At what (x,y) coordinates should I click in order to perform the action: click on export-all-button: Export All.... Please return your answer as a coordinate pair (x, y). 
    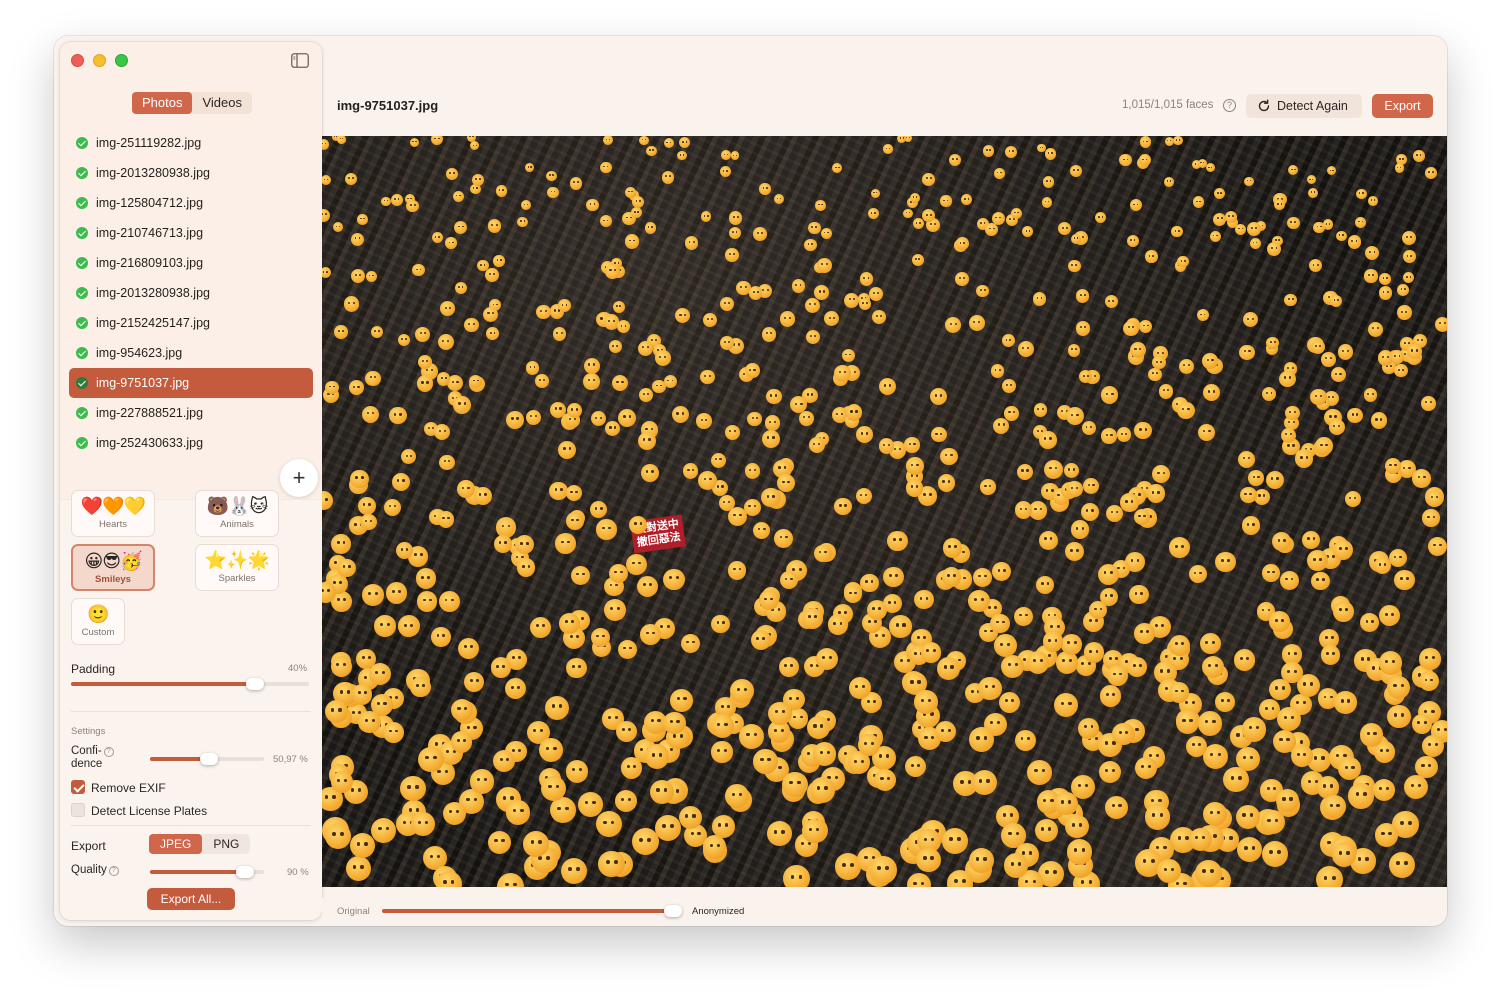
    Looking at the image, I should click on (191, 899).